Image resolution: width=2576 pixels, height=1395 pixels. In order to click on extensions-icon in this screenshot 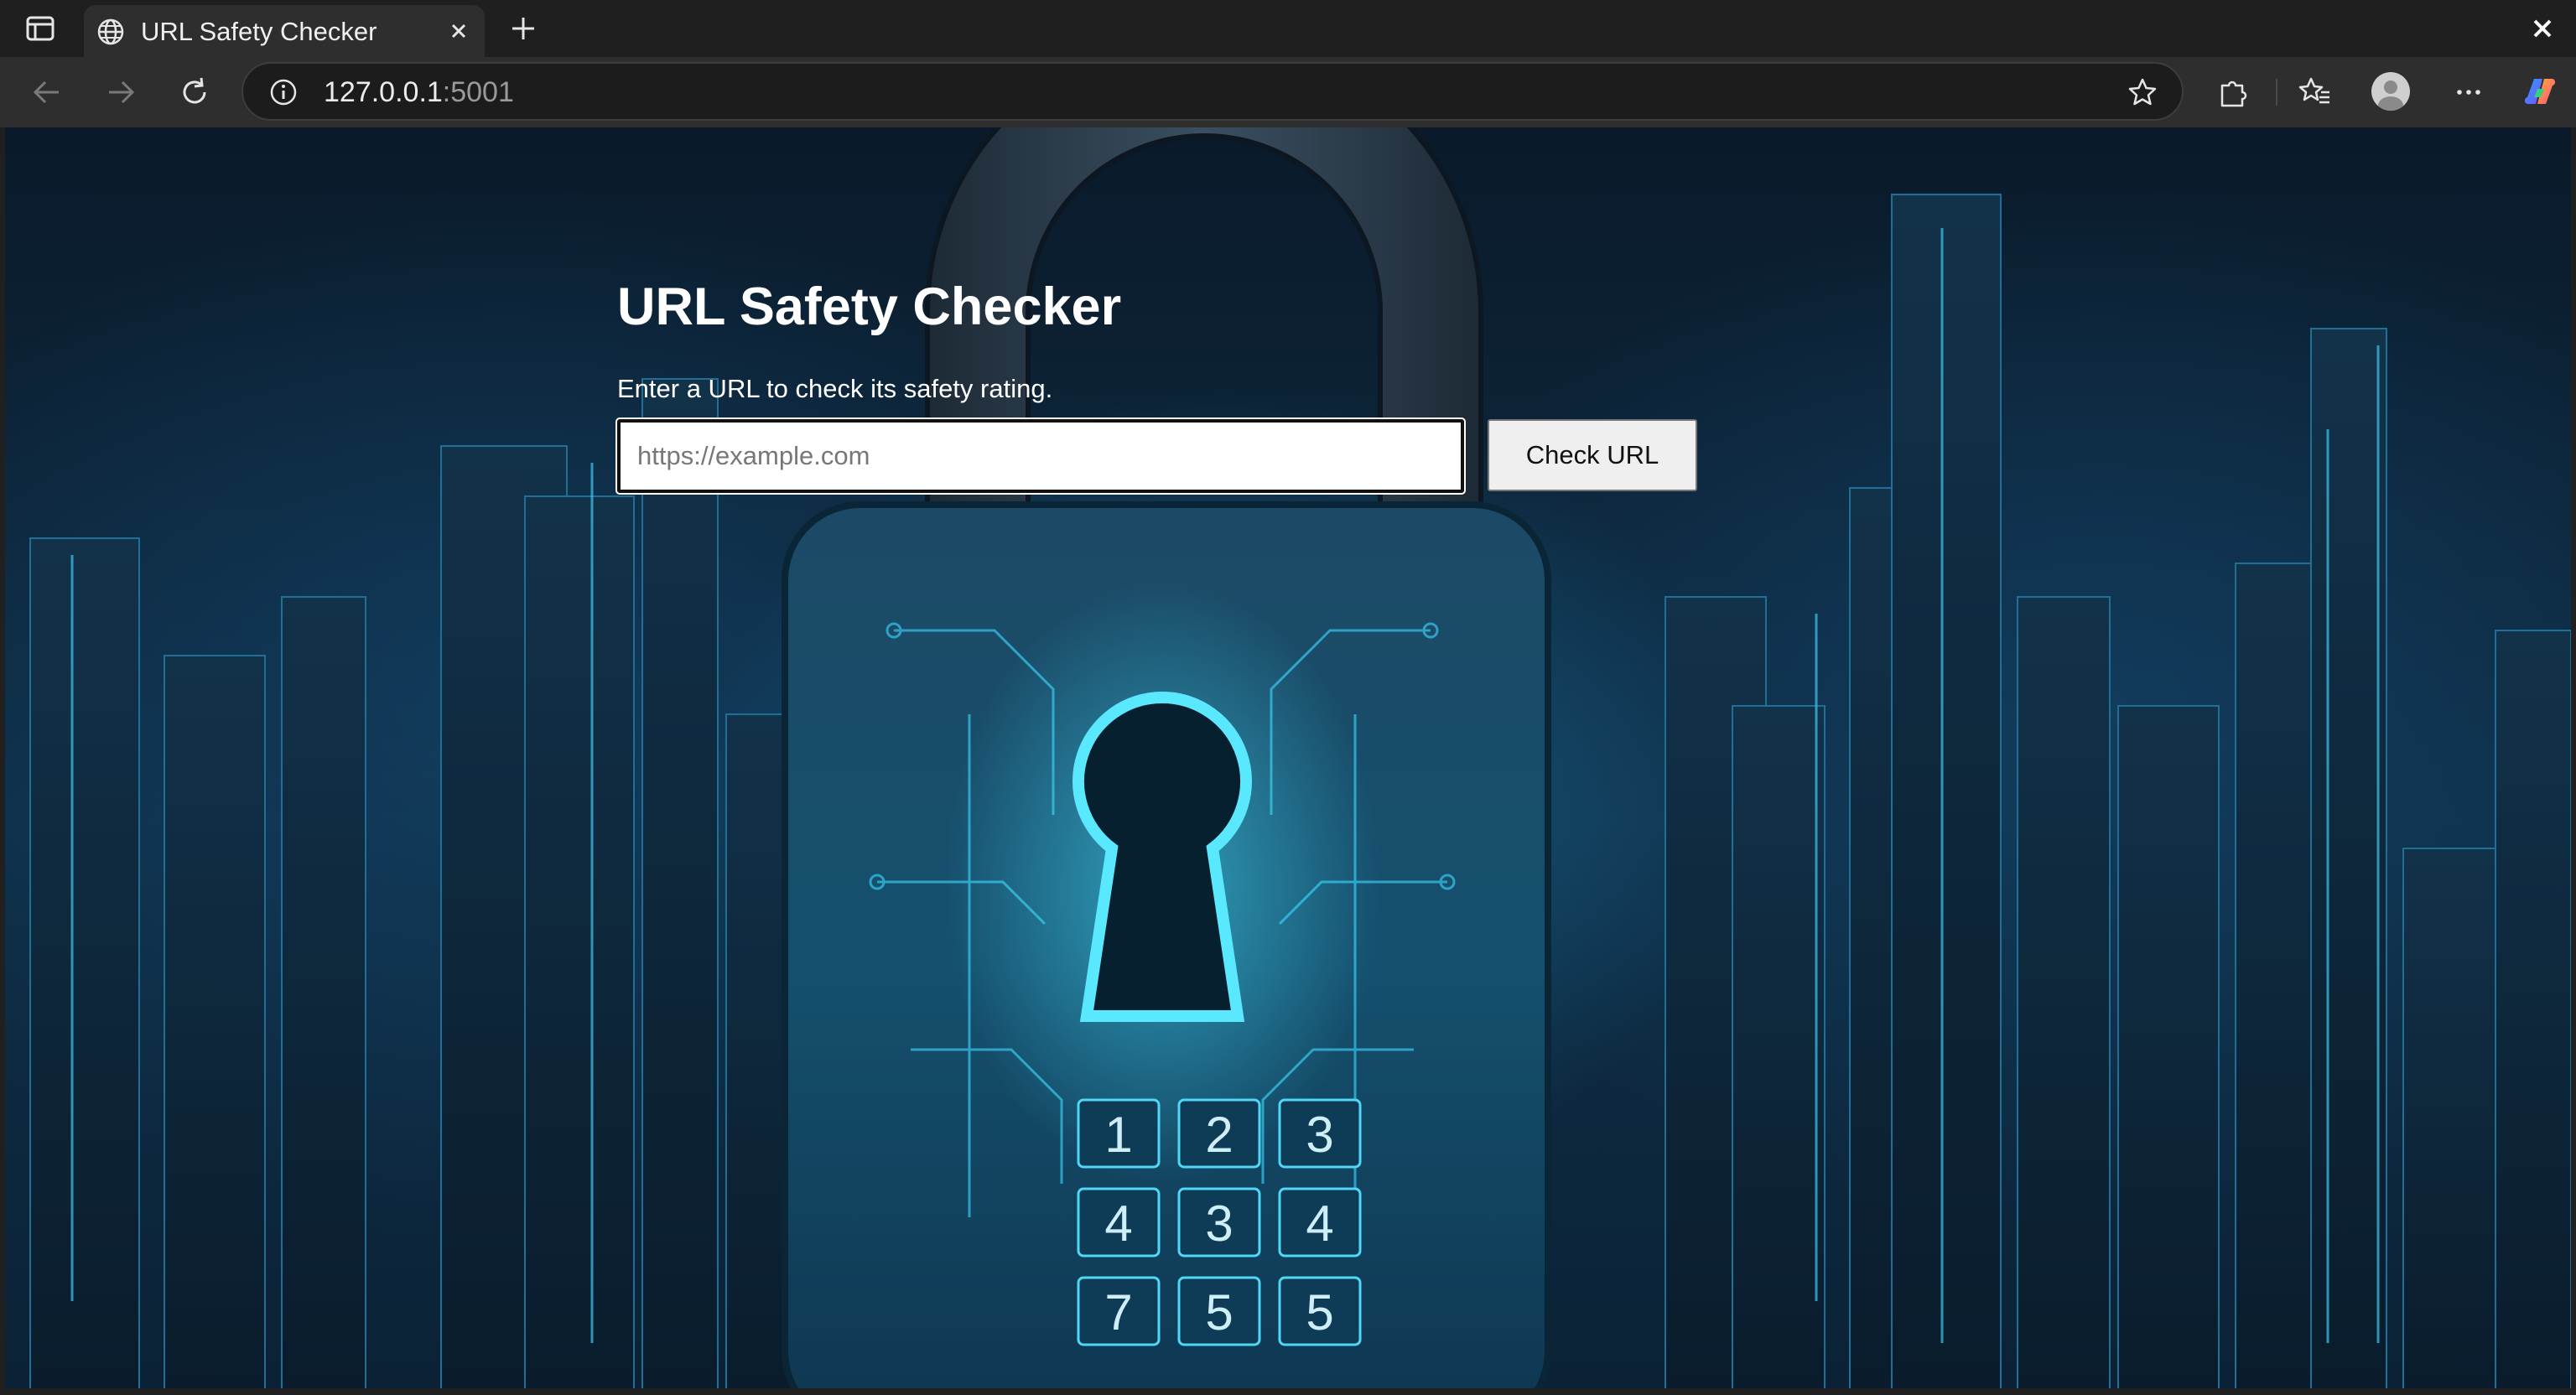, I will do `click(2232, 93)`.